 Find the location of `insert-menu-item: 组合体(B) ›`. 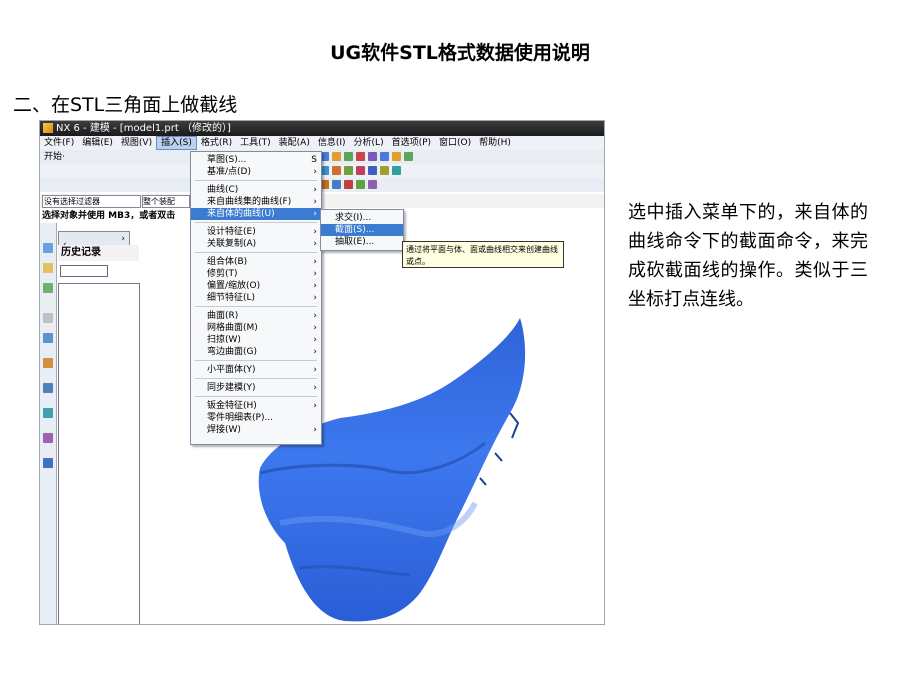

insert-menu-item: 组合体(B) › is located at coordinates (256, 262).